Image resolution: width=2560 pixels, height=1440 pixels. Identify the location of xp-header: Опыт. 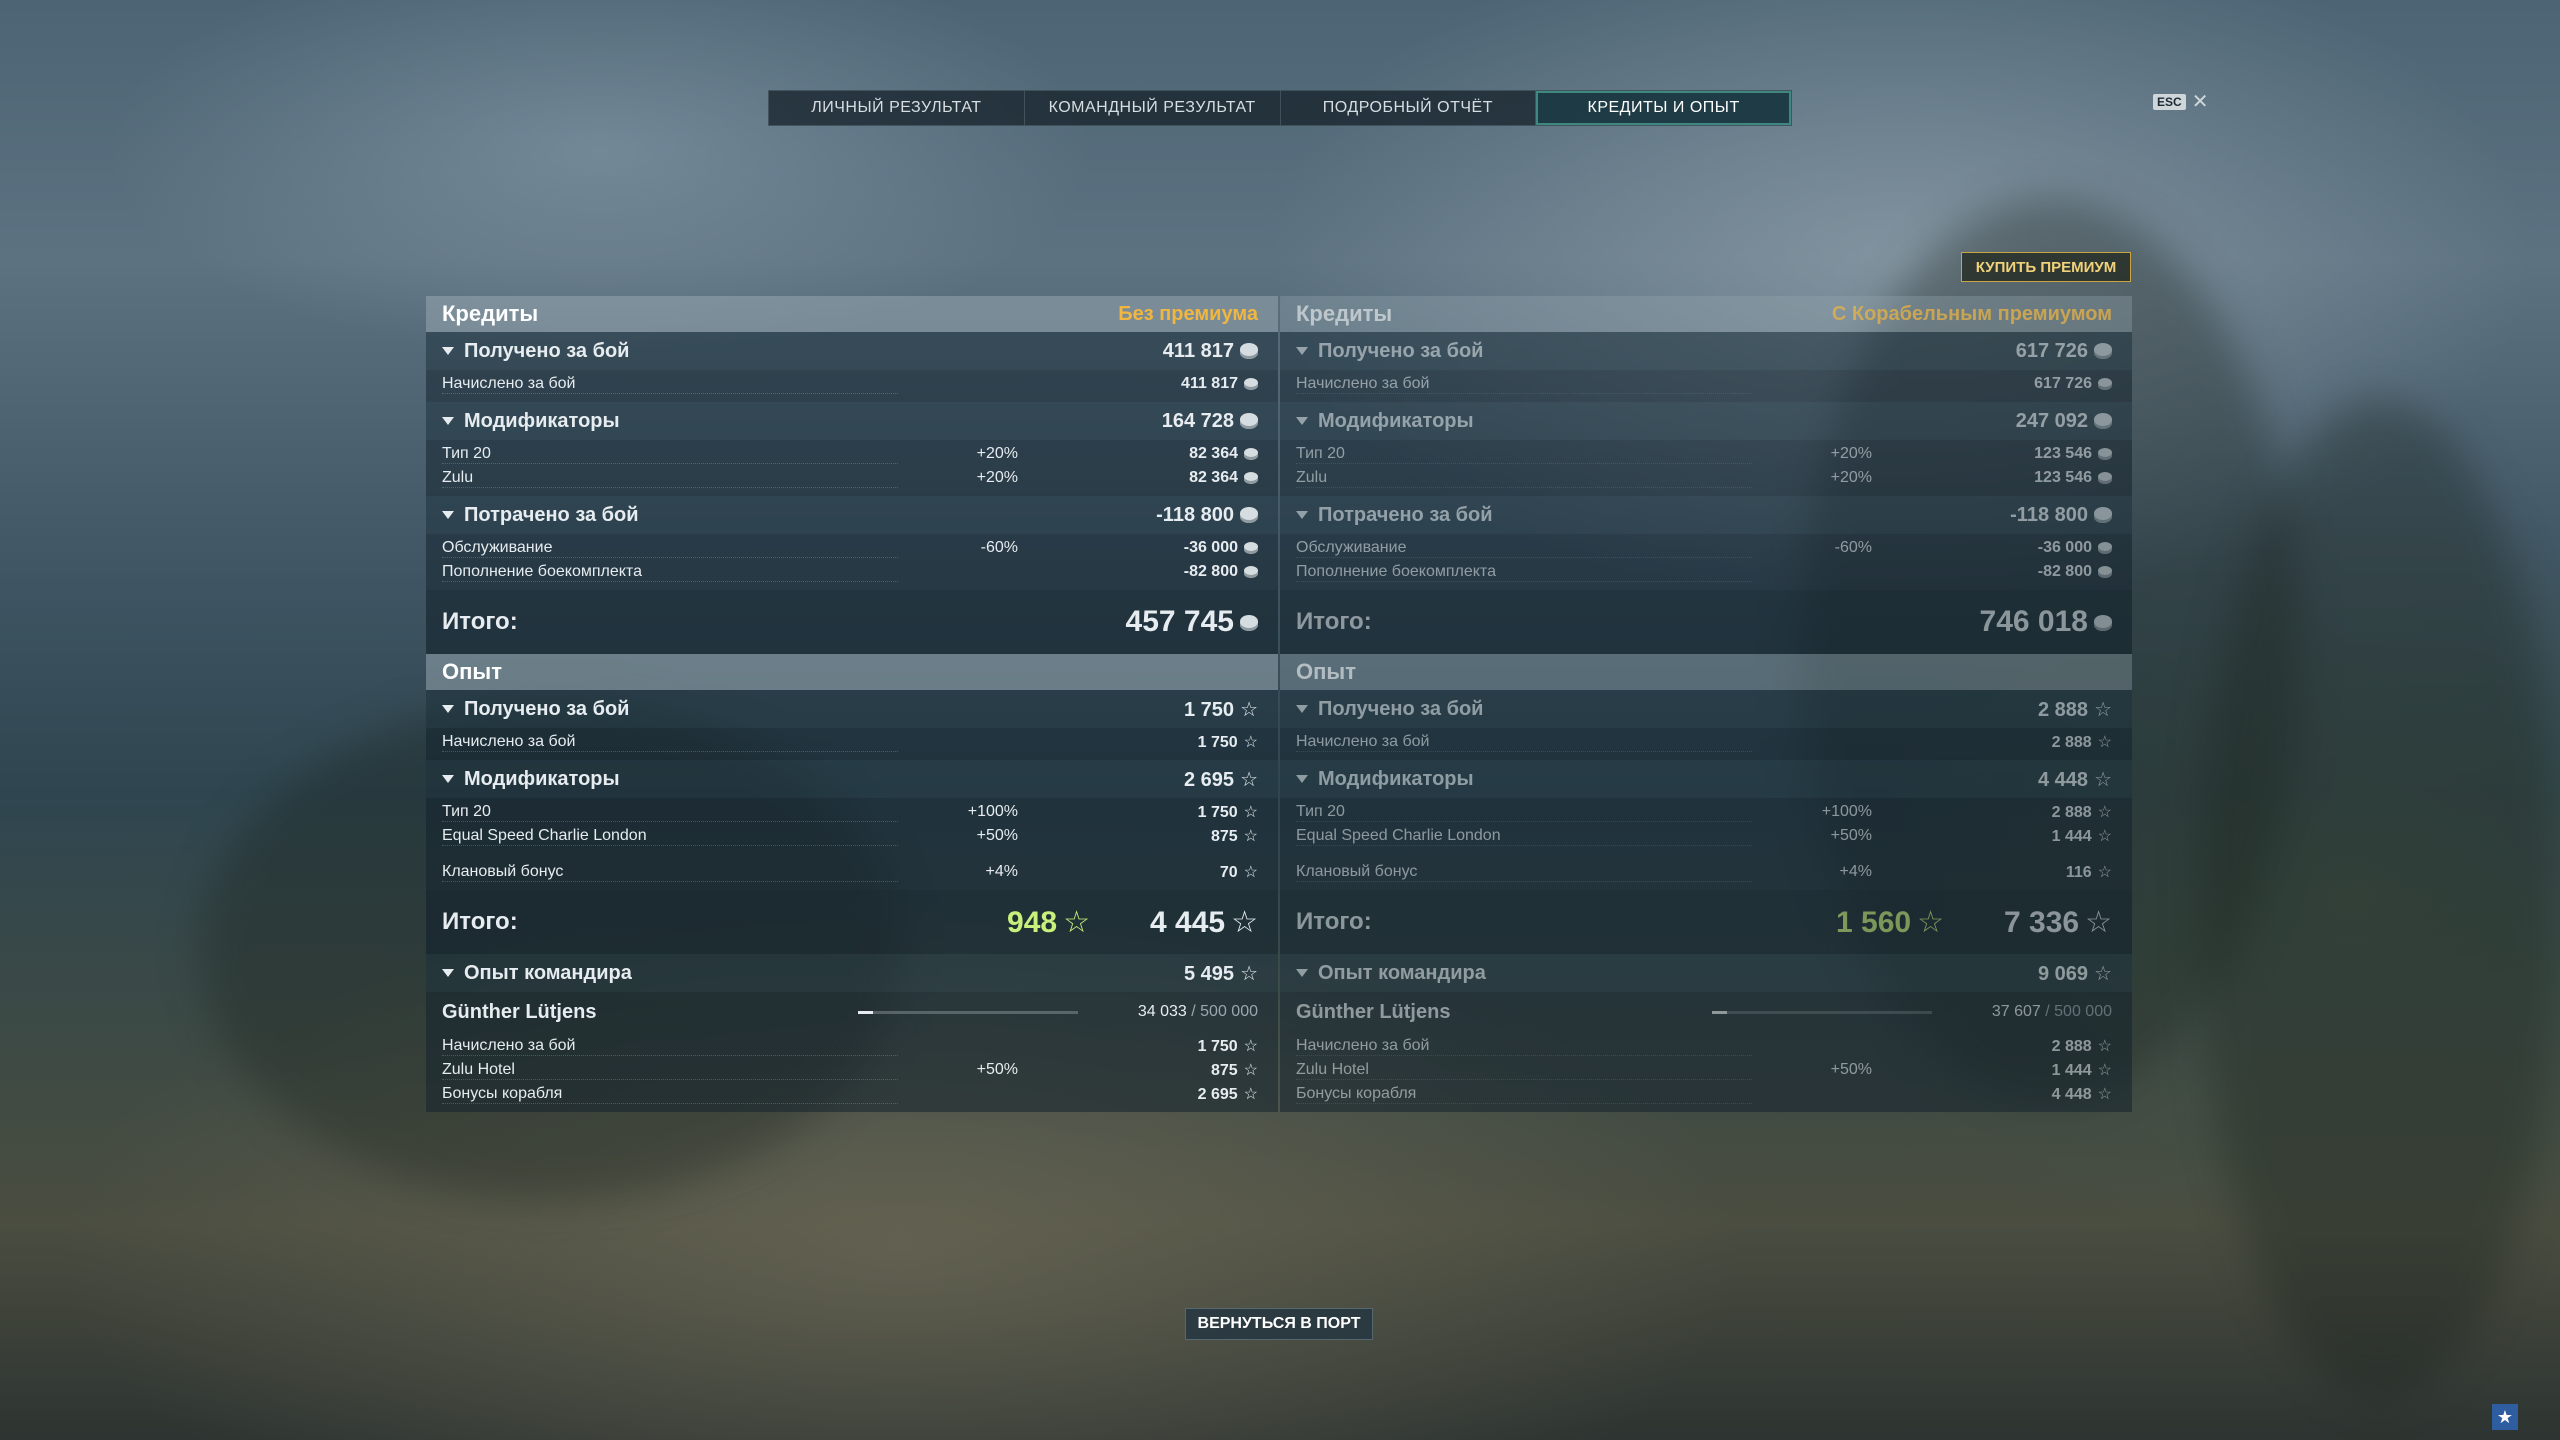
(1706, 672).